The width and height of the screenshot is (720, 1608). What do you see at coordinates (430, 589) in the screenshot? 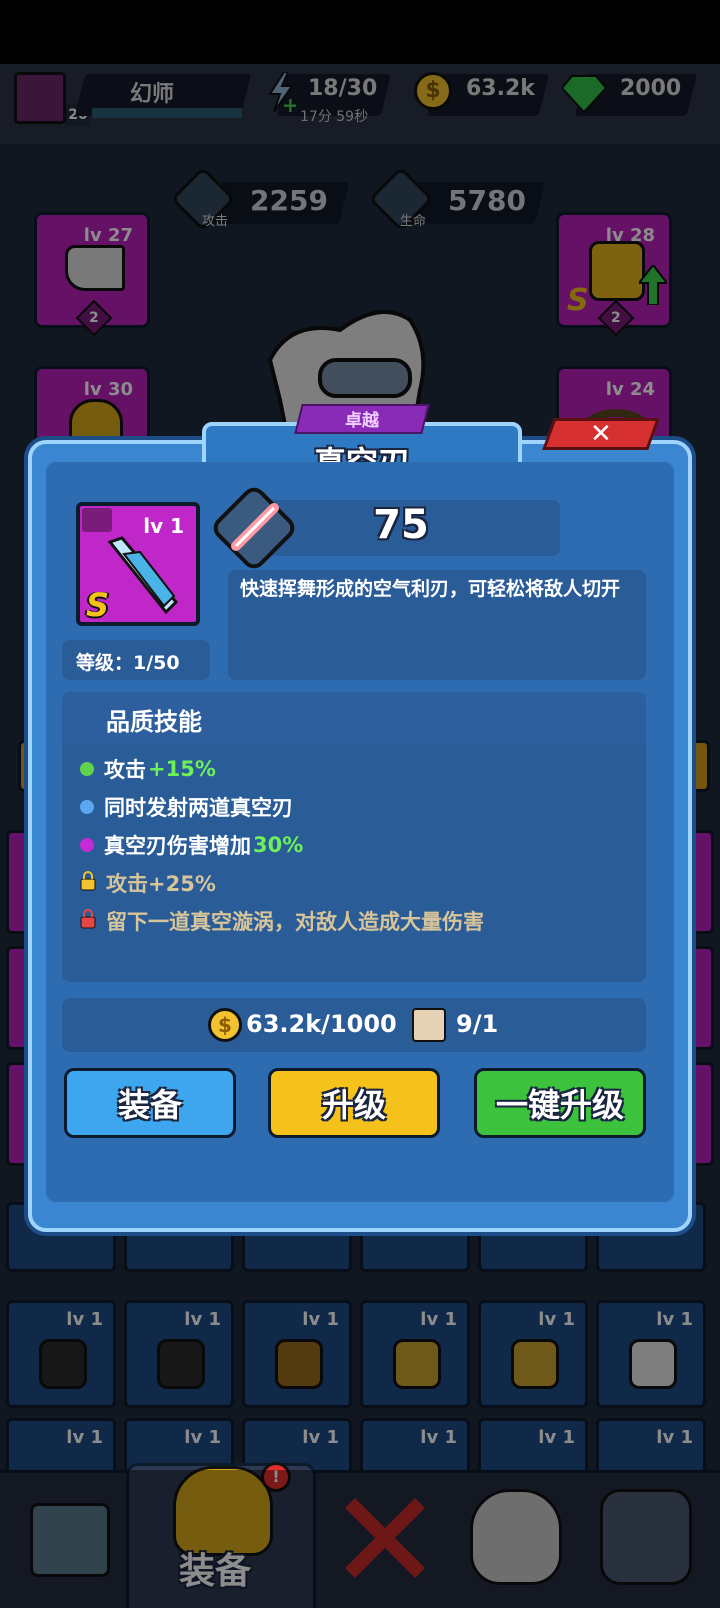
I see `item-description: 快速挥舞形成的空气利刃，可轻松将敌人切开` at bounding box center [430, 589].